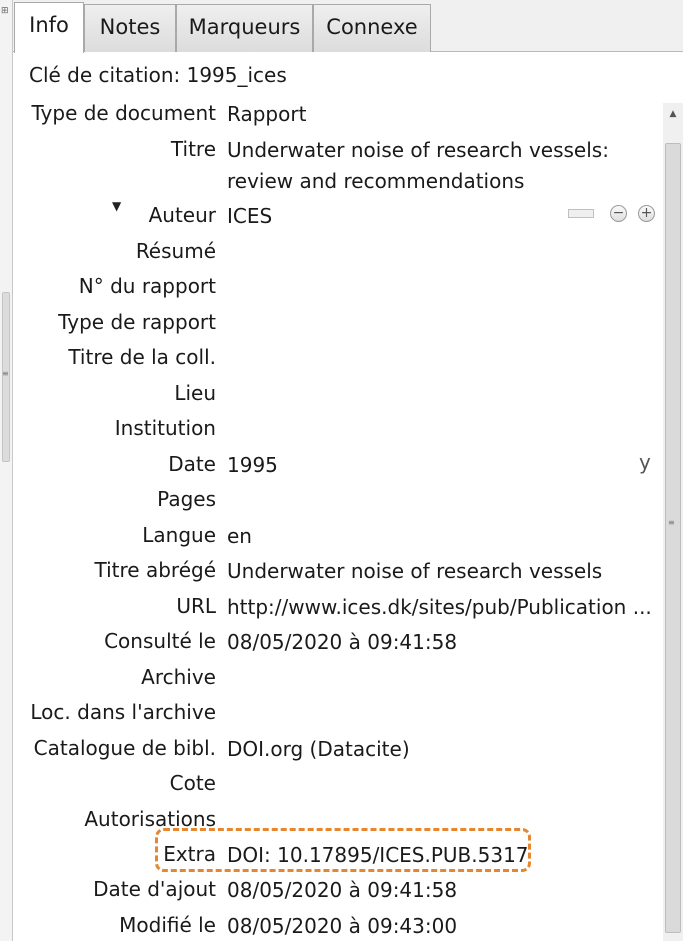  I want to click on vertical-scrollbar: ▲ ≡, so click(673, 522).